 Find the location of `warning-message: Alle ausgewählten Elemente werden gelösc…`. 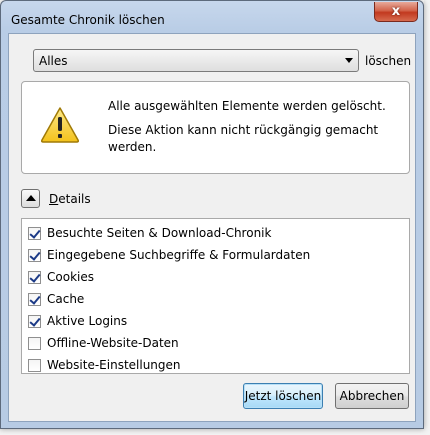

warning-message: Alle ausgewählten Elemente werden gelösc… is located at coordinates (247, 106).